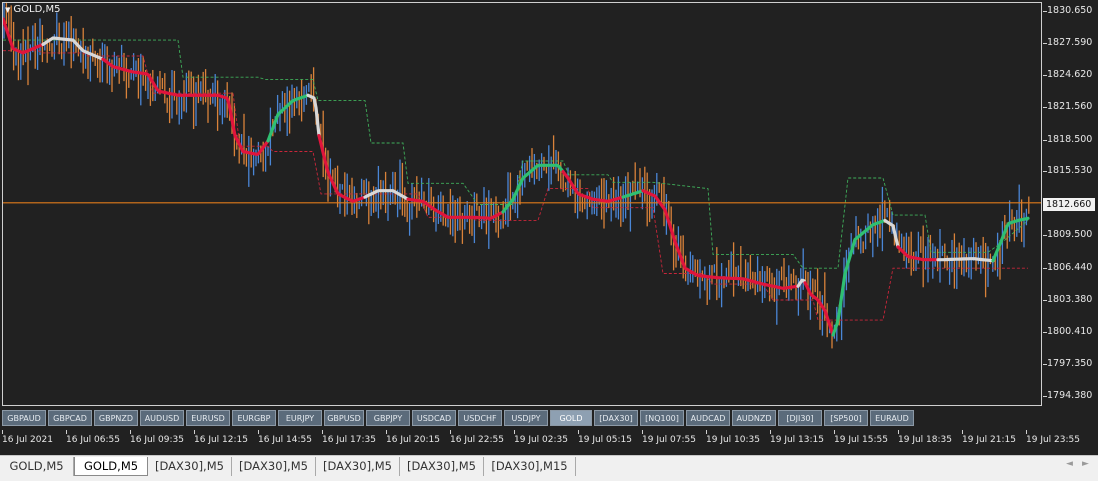 The image size is (1098, 481). I want to click on time-label: 19 Jul 02:35, so click(541, 440).